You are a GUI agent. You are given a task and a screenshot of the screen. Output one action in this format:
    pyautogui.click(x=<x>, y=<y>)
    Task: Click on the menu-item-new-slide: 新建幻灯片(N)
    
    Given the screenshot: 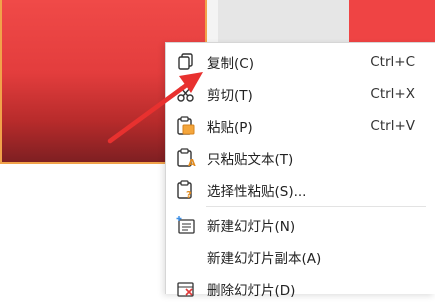 What is the action you would take?
    pyautogui.click(x=300, y=225)
    